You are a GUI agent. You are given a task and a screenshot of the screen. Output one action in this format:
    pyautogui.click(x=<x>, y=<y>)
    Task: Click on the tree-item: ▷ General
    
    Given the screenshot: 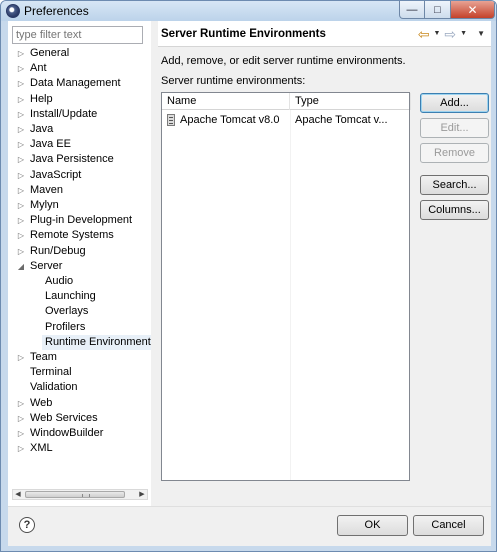 What is the action you would take?
    pyautogui.click(x=79, y=53)
    